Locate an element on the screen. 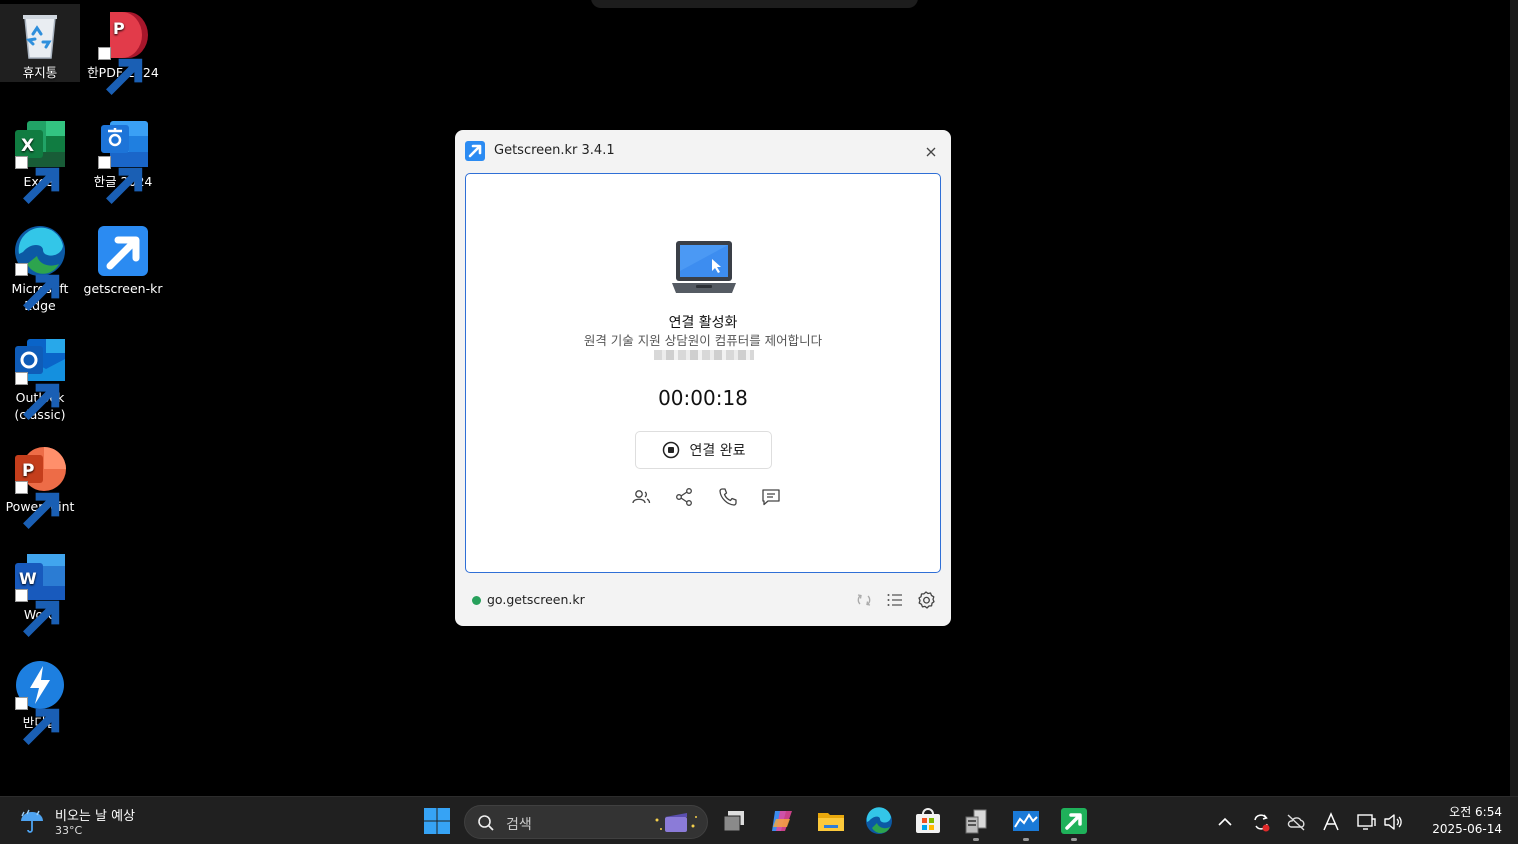 The width and height of the screenshot is (1518, 844). weather-temperature: 33°C is located at coordinates (68, 830).